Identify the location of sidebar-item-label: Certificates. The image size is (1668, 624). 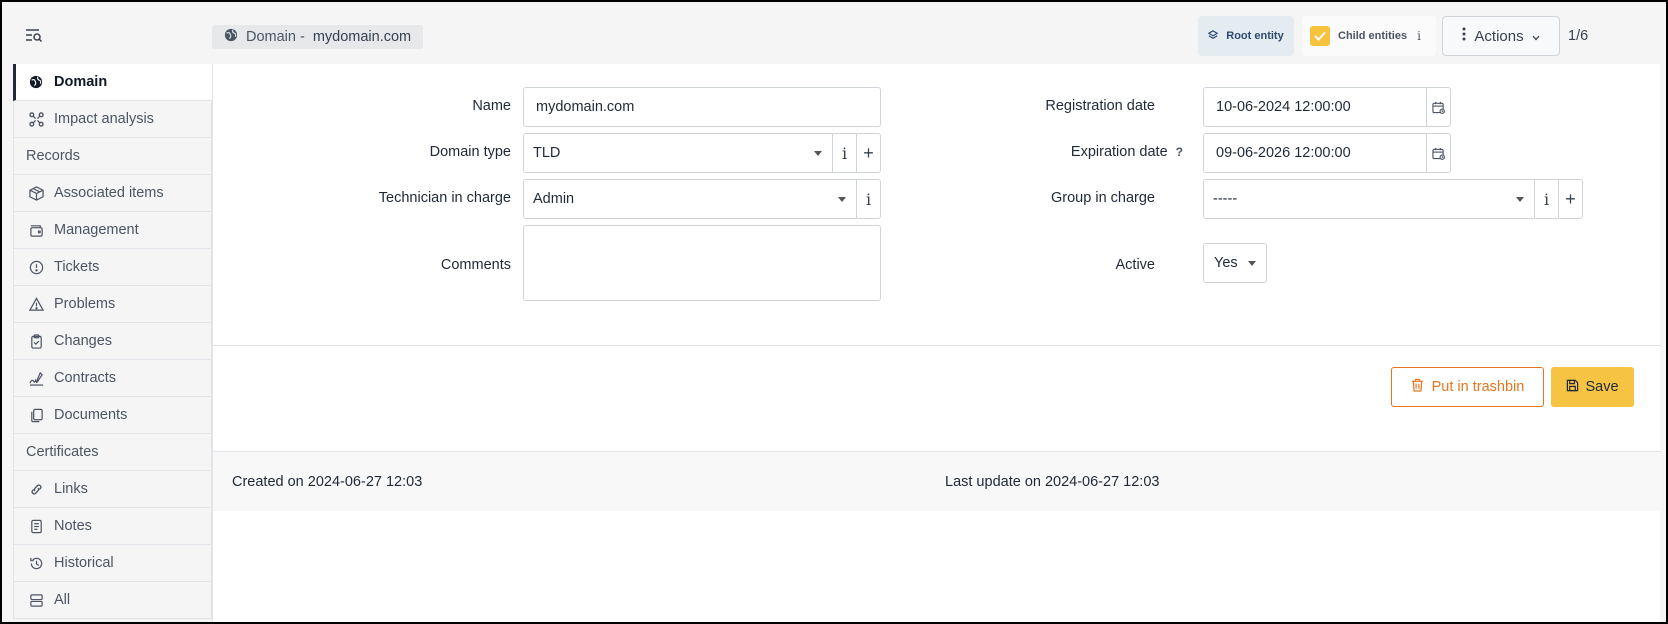
(62, 452).